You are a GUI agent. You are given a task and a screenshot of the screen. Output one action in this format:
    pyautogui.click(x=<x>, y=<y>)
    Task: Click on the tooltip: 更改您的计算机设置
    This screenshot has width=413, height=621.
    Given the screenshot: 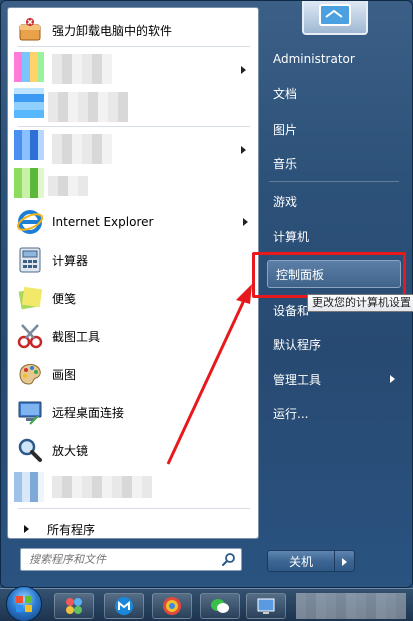 What is the action you would take?
    pyautogui.click(x=360, y=303)
    